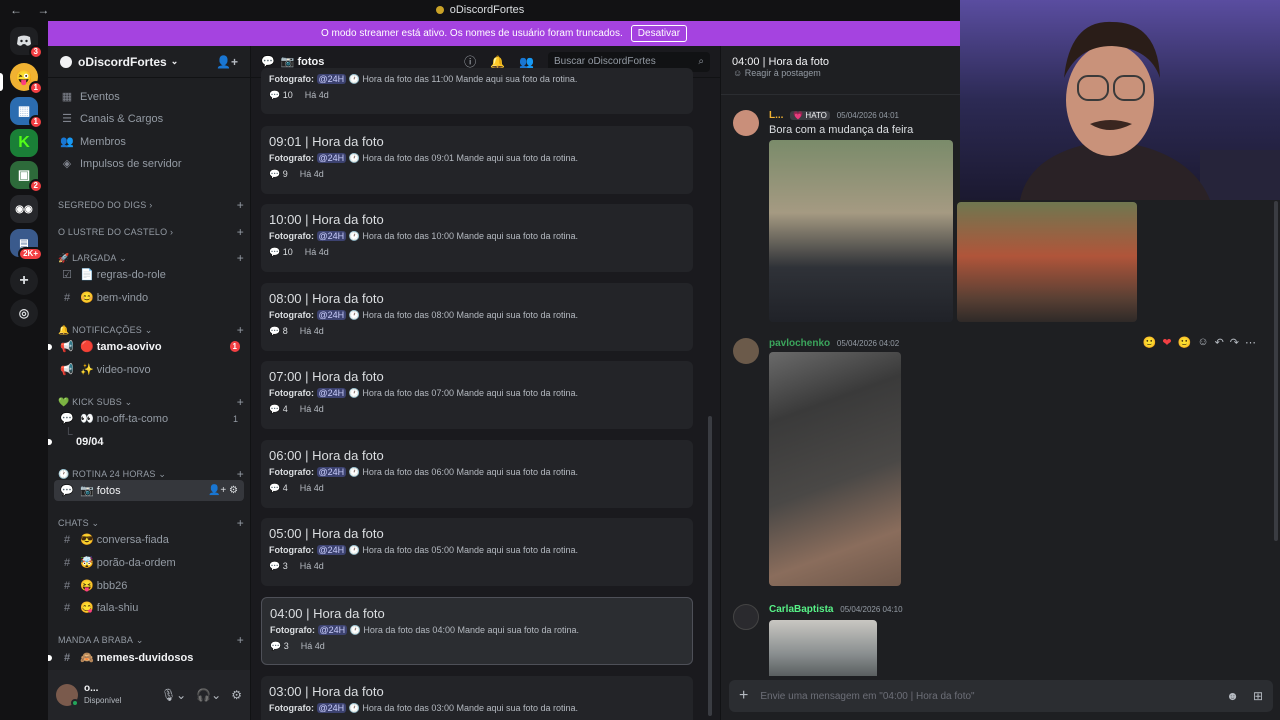  I want to click on message-author: CarlaBaptista, so click(801, 609).